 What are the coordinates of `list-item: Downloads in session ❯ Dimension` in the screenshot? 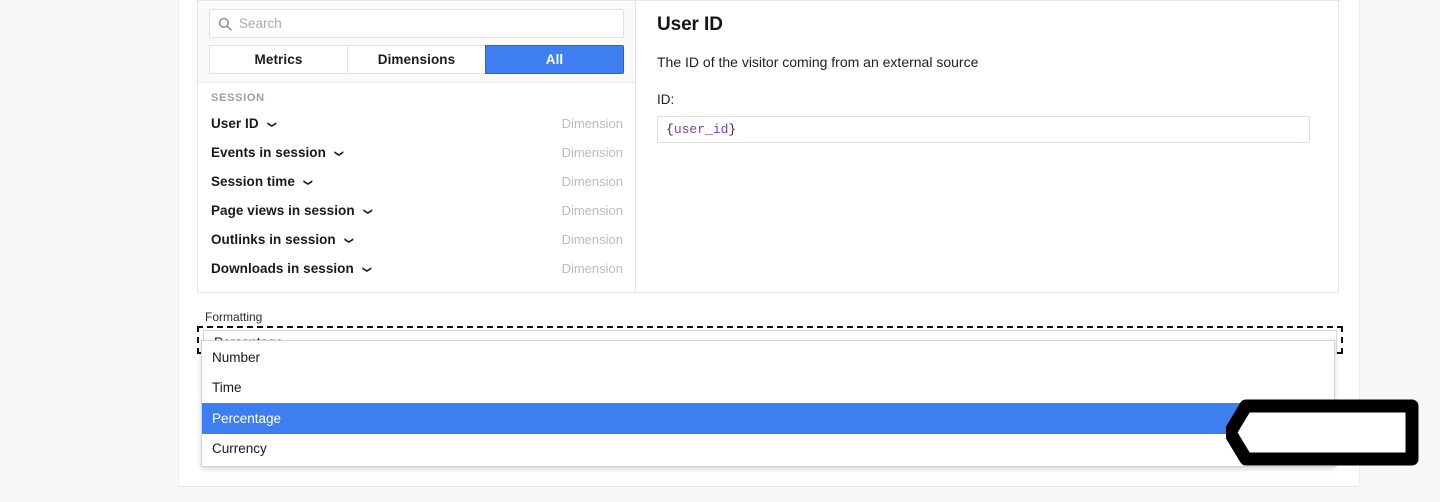 It's located at (416, 268).